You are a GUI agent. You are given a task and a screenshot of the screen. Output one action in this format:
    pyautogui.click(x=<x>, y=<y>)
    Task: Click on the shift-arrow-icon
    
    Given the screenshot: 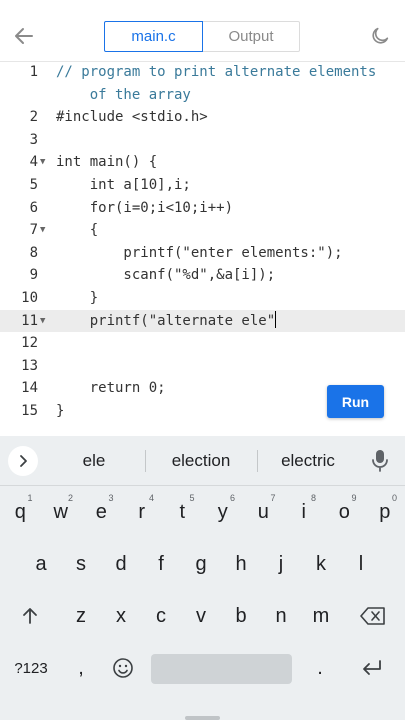 What is the action you would take?
    pyautogui.click(x=30, y=616)
    